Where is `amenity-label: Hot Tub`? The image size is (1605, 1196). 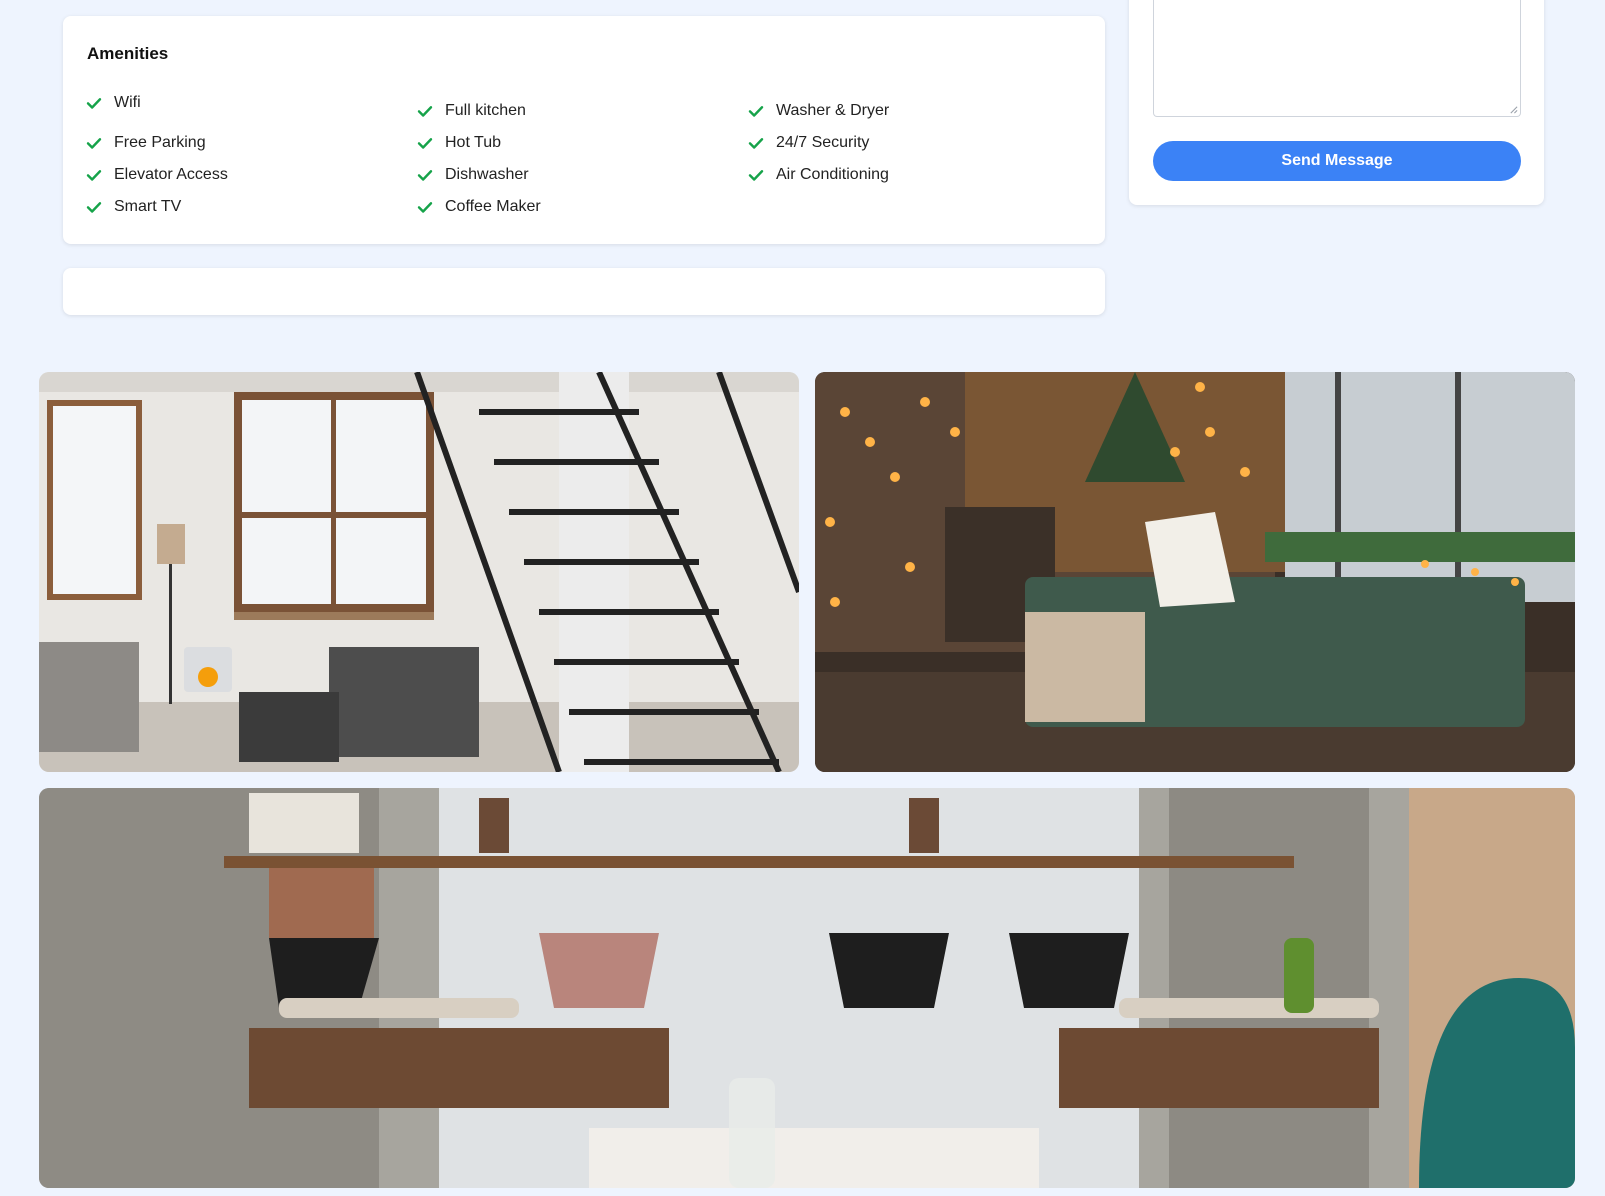
amenity-label: Hot Tub is located at coordinates (473, 142).